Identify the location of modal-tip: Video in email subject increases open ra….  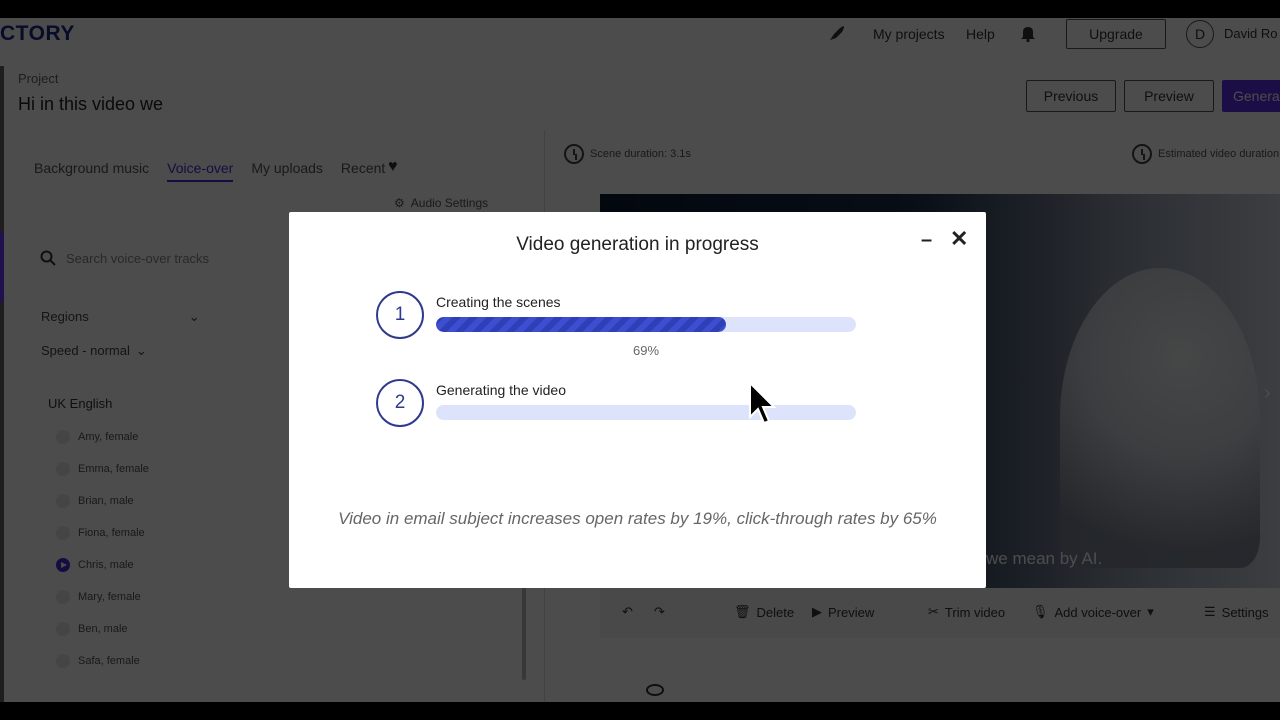
(637, 518).